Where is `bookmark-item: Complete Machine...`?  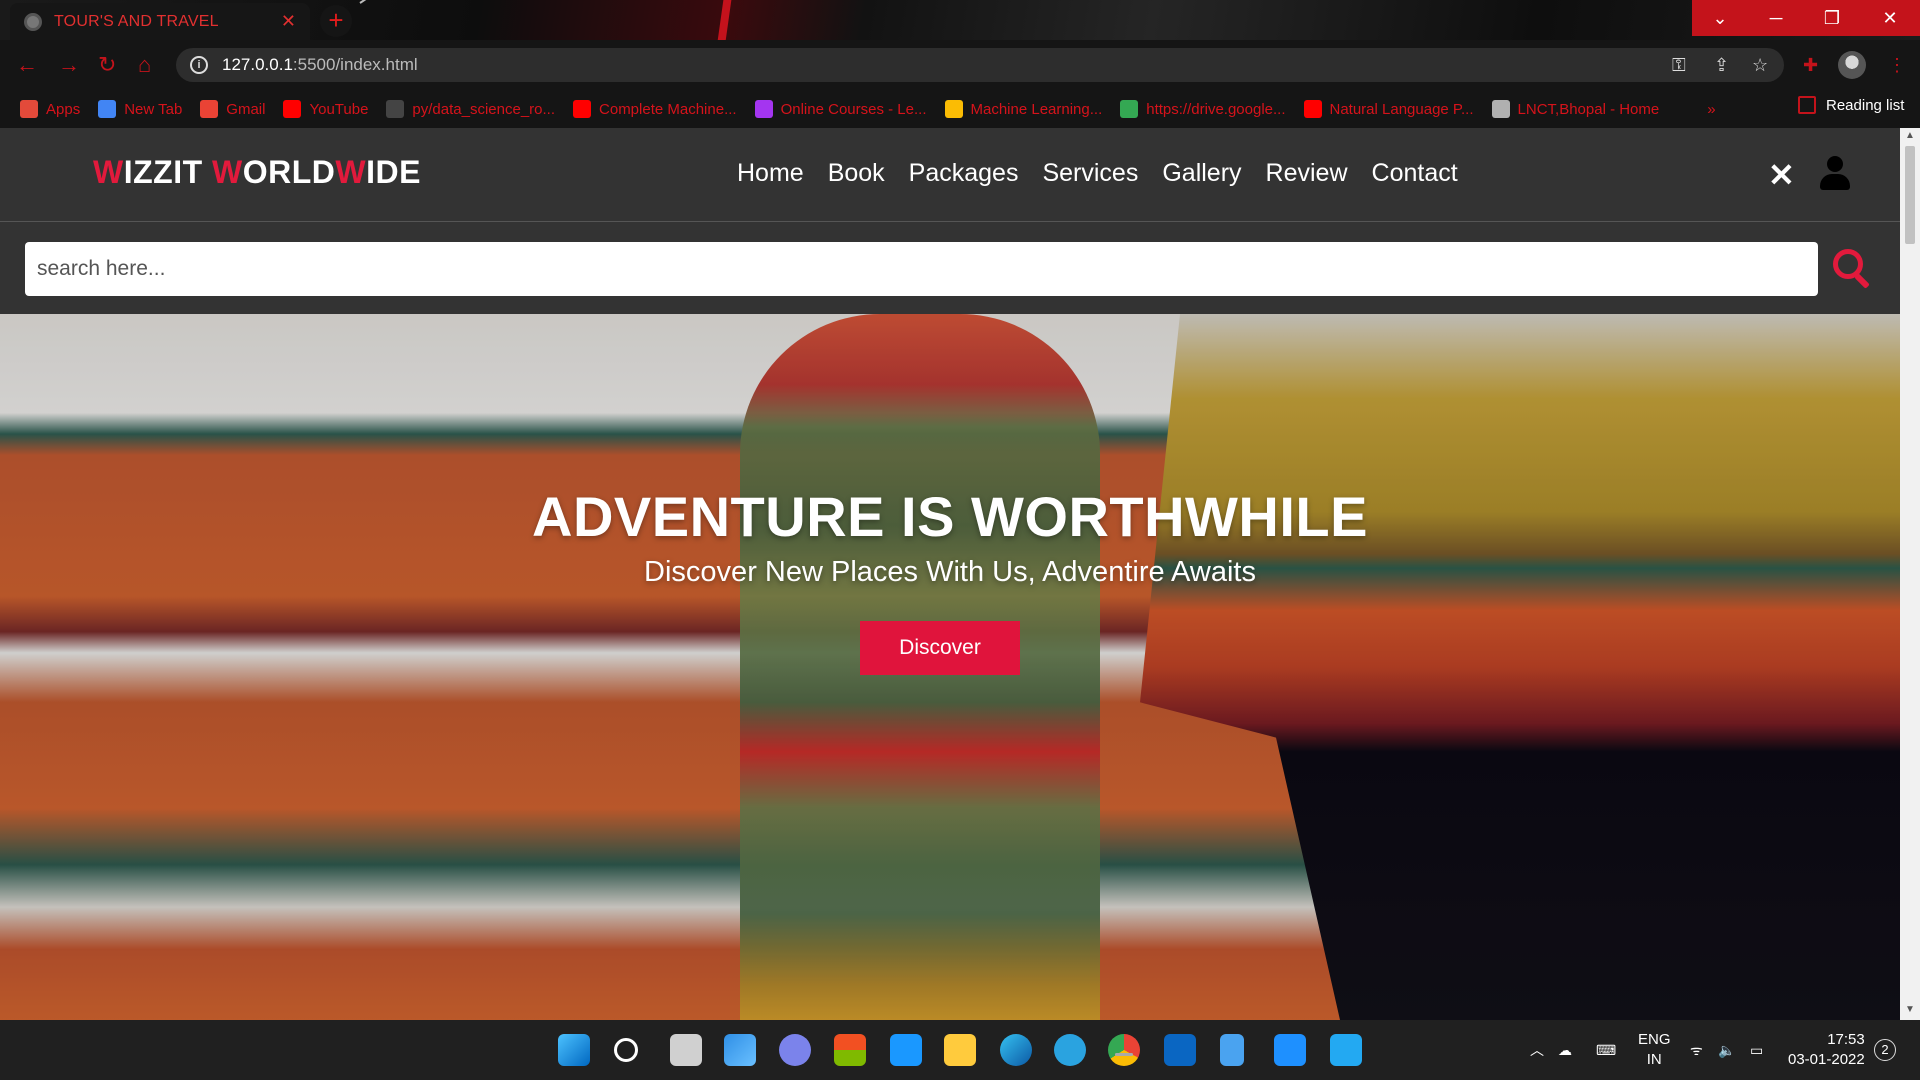
bookmark-item: Complete Machine... is located at coordinates (655, 109).